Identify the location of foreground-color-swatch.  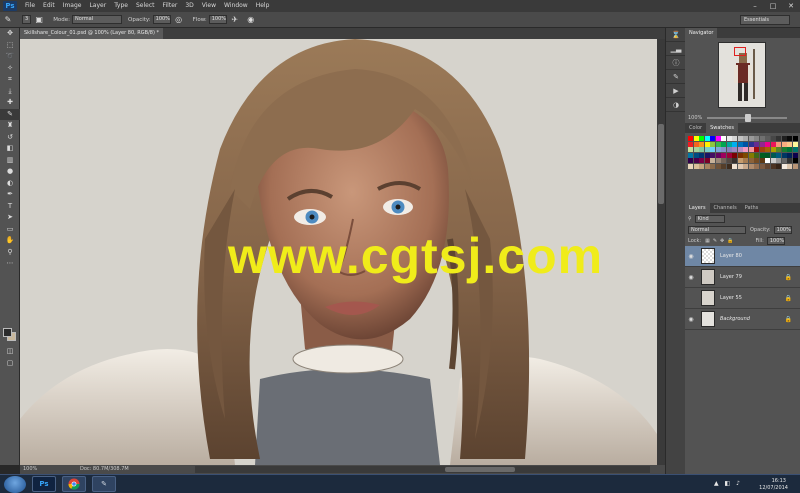
(7, 332).